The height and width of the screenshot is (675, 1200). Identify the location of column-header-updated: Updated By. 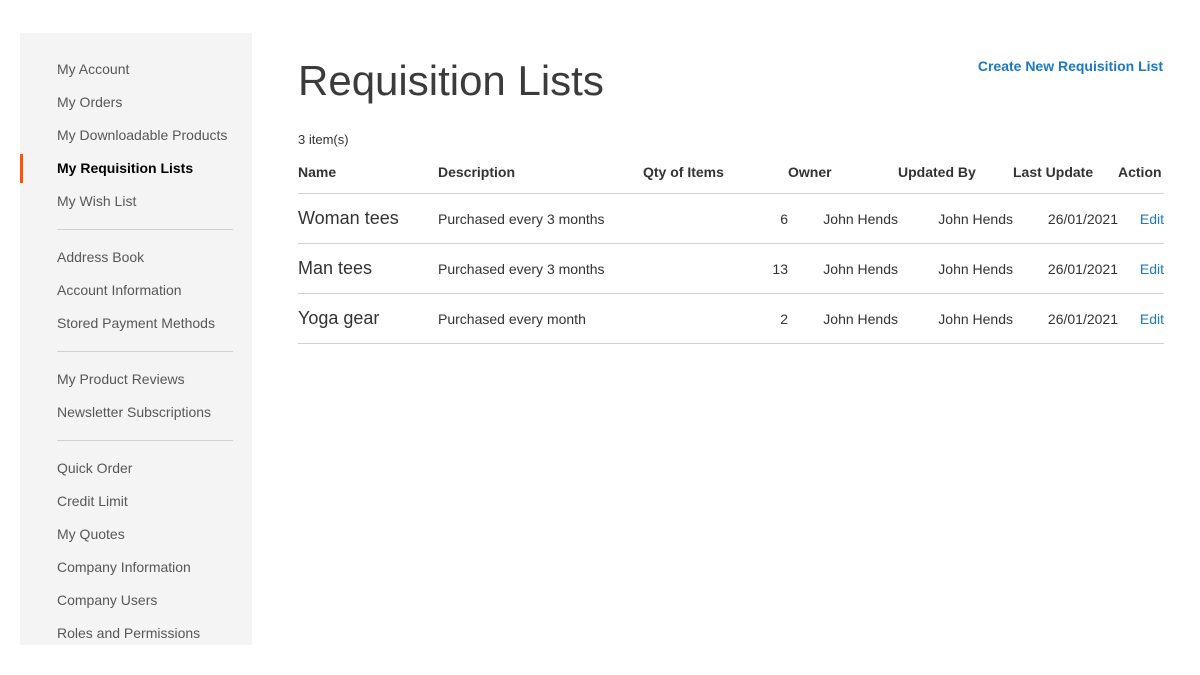
(955, 179).